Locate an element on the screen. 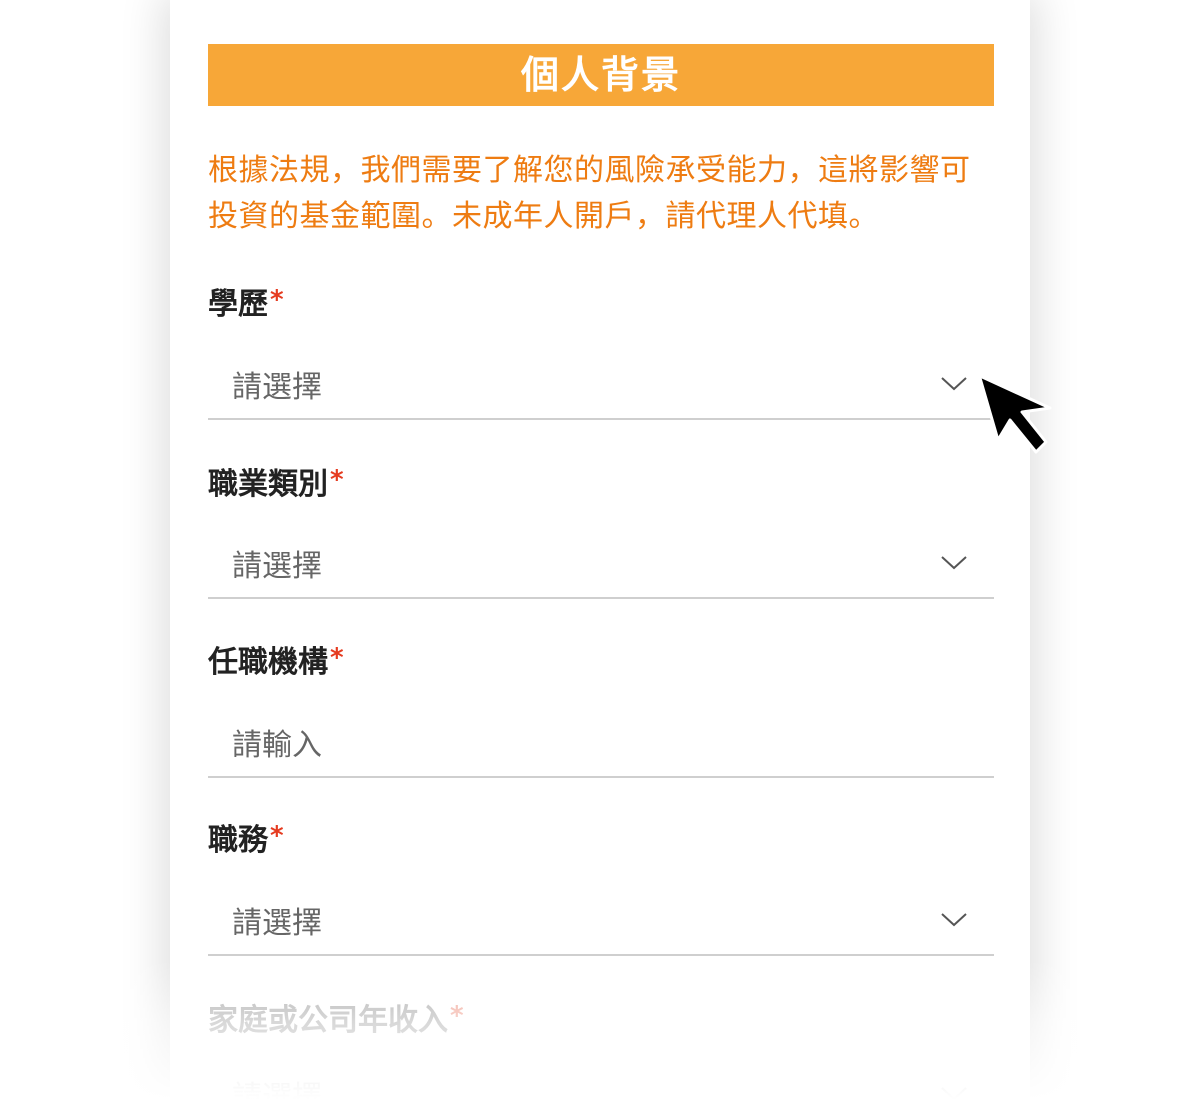 The width and height of the screenshot is (1200, 1100). education-placeholder: 請選擇 is located at coordinates (277, 387).